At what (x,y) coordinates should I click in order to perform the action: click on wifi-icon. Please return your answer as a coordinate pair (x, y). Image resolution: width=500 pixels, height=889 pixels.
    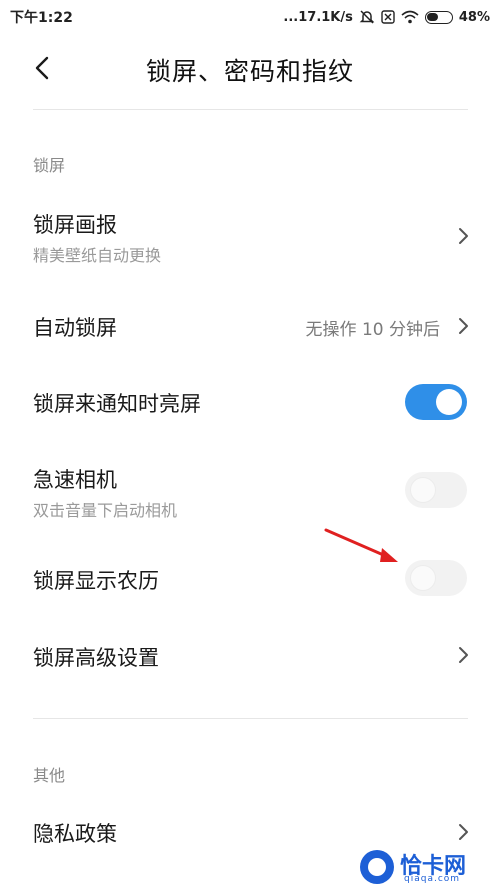
    Looking at the image, I should click on (410, 17).